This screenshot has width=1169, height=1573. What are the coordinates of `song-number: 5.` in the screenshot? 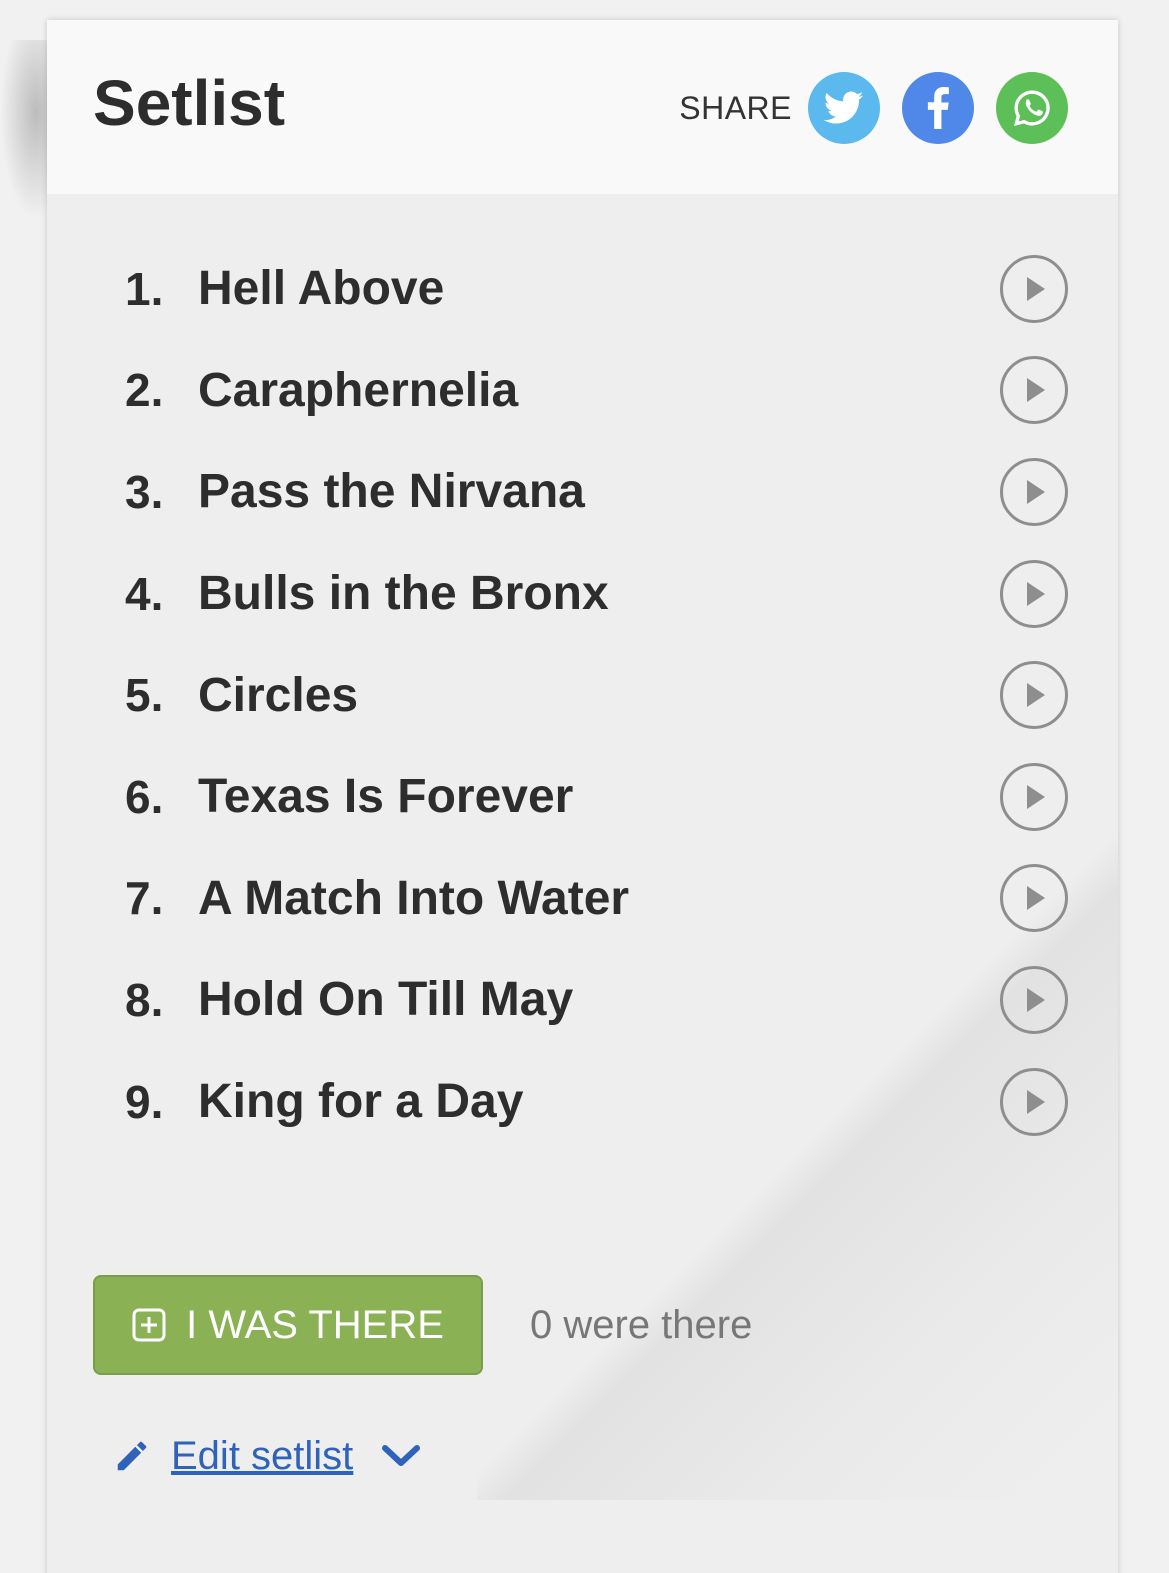 It's located at (144, 695).